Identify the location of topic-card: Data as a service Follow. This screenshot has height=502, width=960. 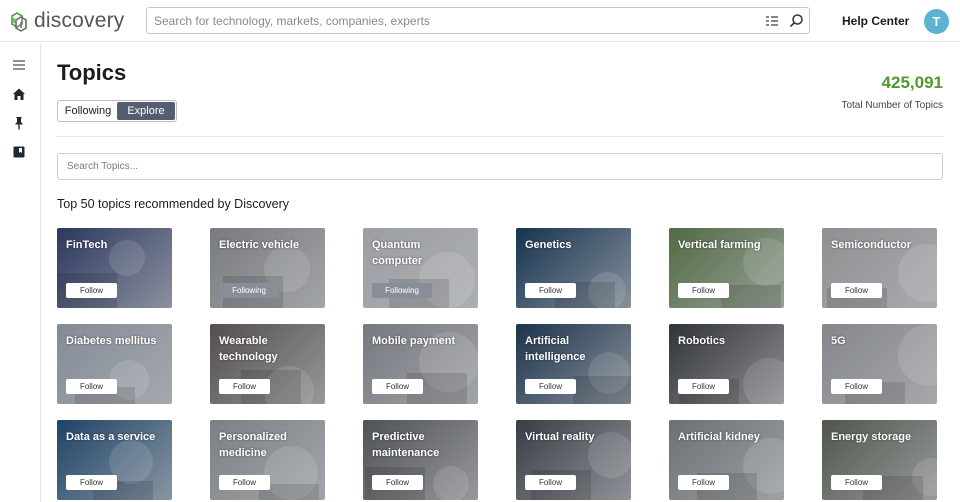
(114, 460).